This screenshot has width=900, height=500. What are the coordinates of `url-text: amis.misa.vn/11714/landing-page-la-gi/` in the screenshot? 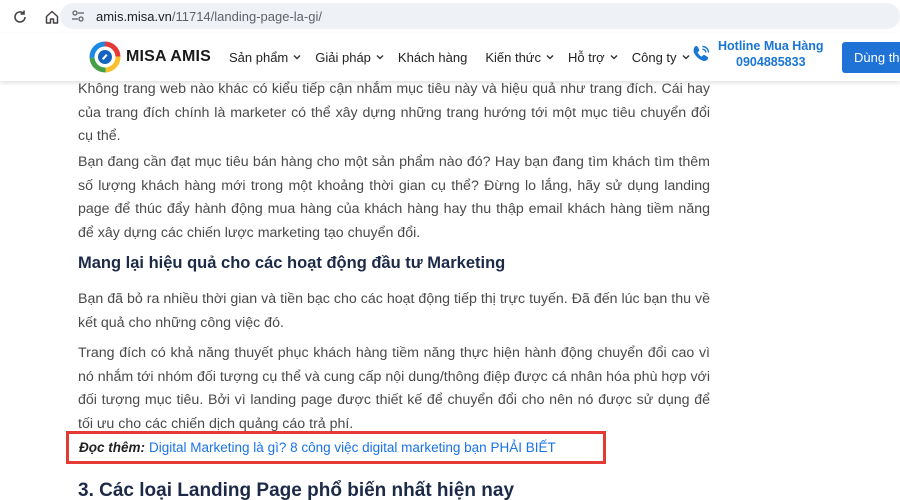 It's located at (209, 16).